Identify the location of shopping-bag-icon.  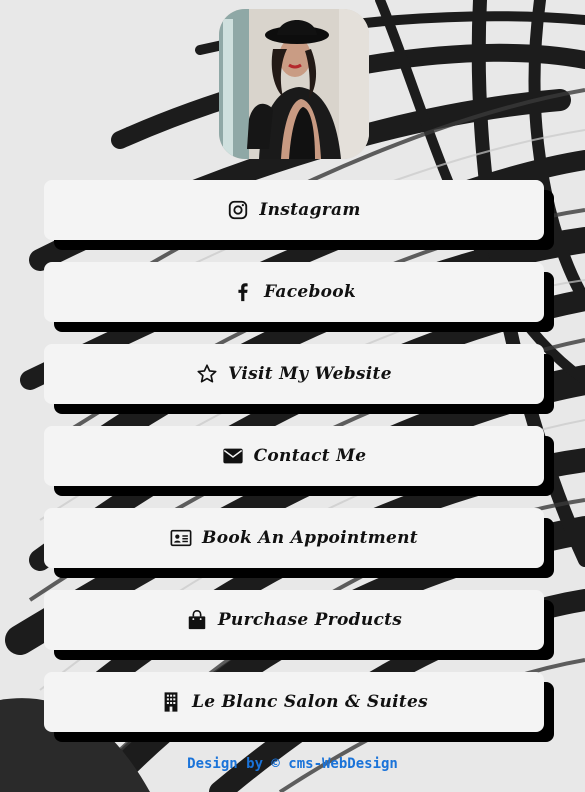
(197, 620).